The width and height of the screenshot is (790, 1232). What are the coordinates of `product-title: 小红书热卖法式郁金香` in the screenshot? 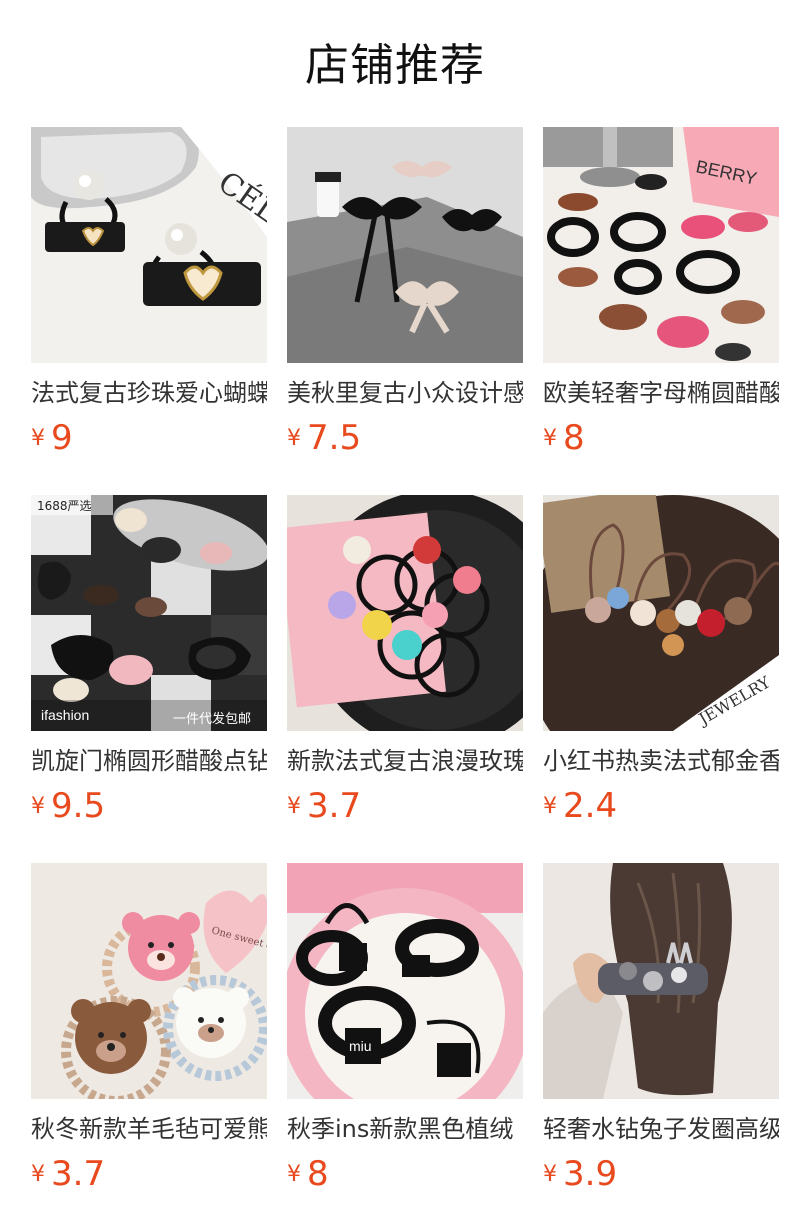 It's located at (661, 762).